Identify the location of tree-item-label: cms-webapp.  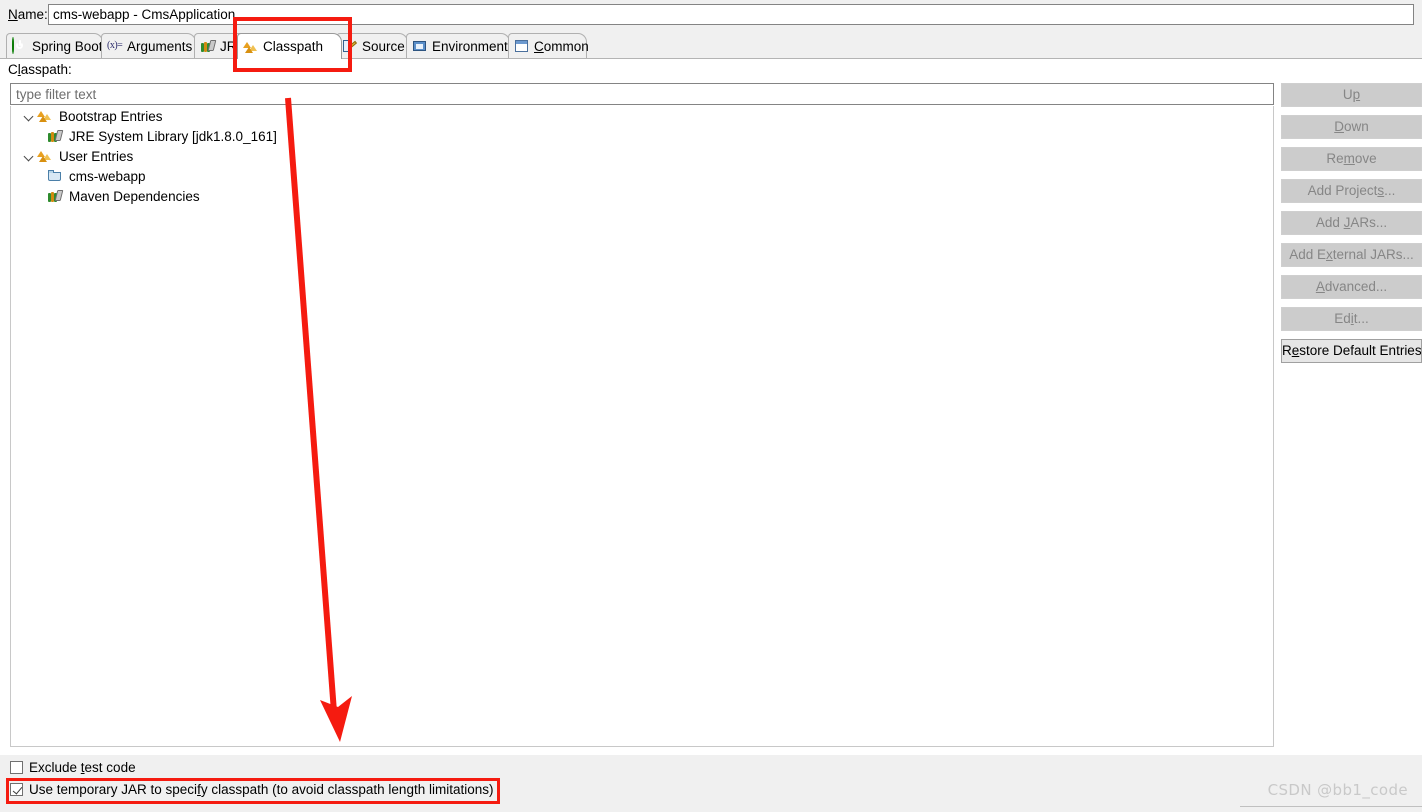
(107, 176).